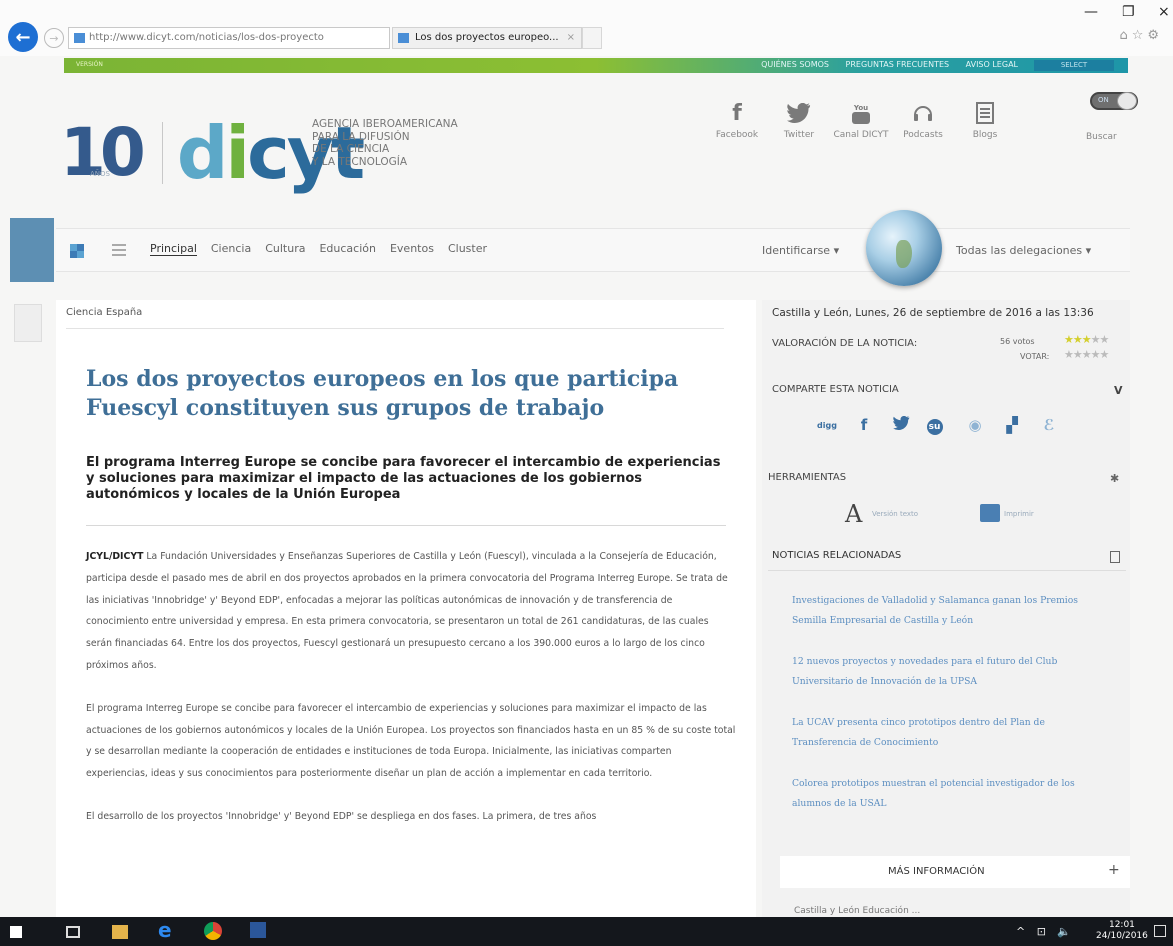 This screenshot has width=1173, height=946. I want to click on minimize-icon: —, so click(1091, 12).